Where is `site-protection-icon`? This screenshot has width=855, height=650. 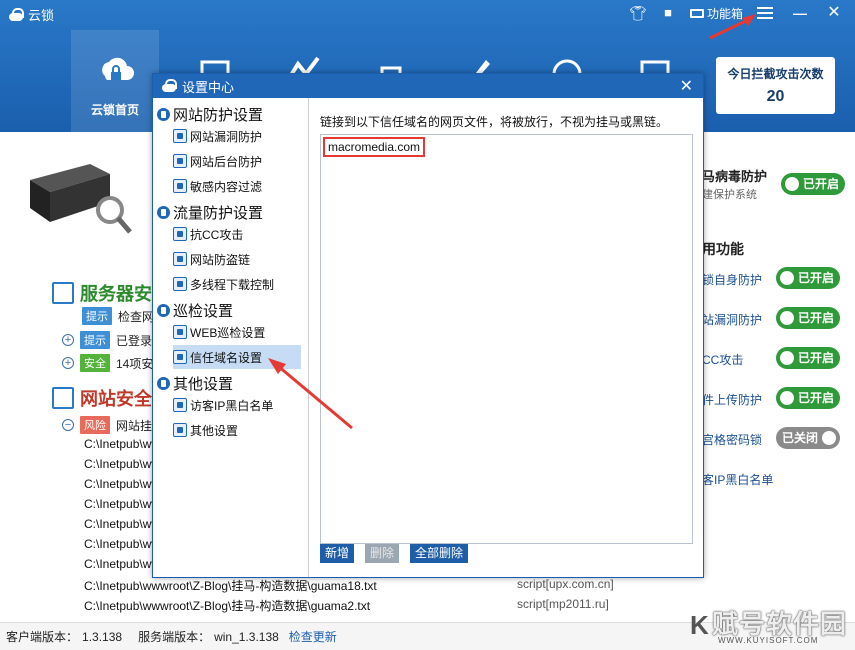
site-protection-icon is located at coordinates (163, 114).